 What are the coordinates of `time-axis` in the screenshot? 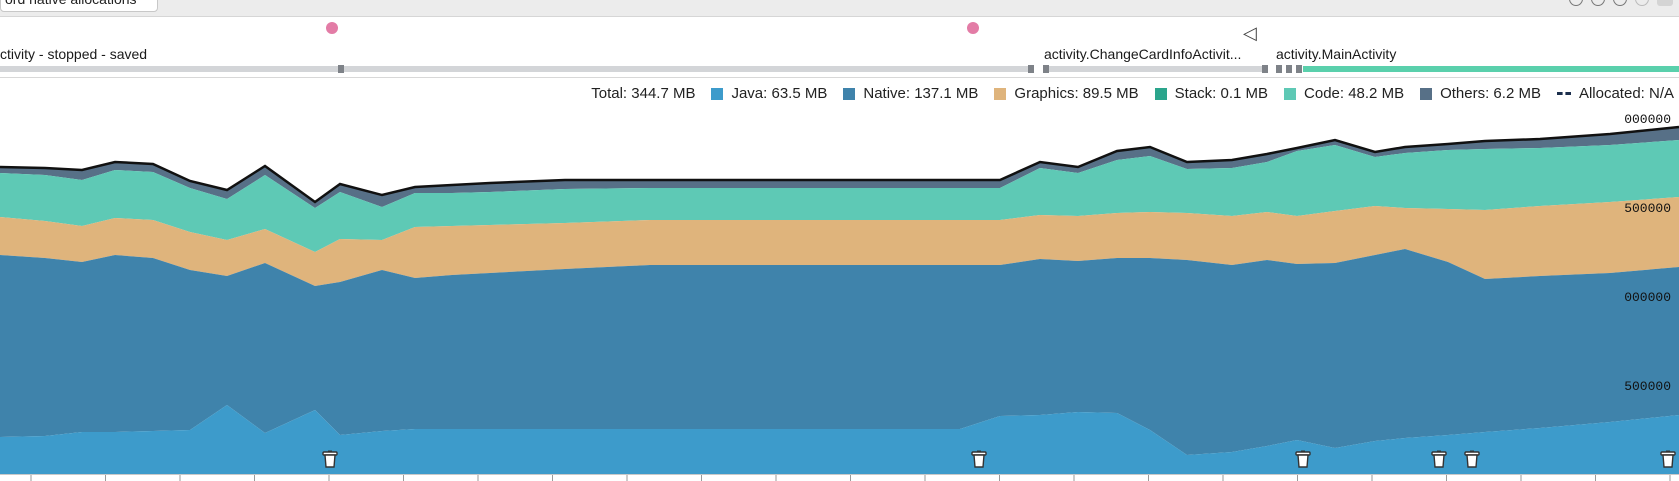 It's located at (839, 474).